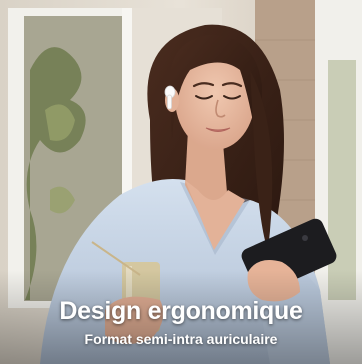 Image resolution: width=362 pixels, height=364 pixels. Describe the element at coordinates (181, 311) in the screenshot. I see `caption-title: Design ergonomique` at that location.